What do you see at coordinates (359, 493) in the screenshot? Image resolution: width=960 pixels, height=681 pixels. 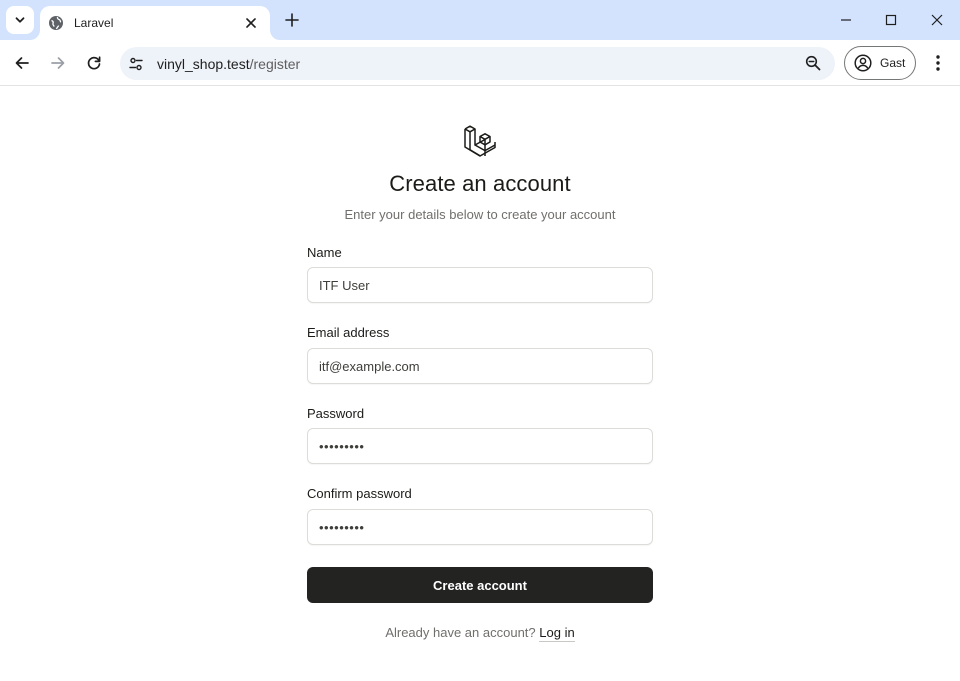 I see `confirm-password-label: Confirm password` at bounding box center [359, 493].